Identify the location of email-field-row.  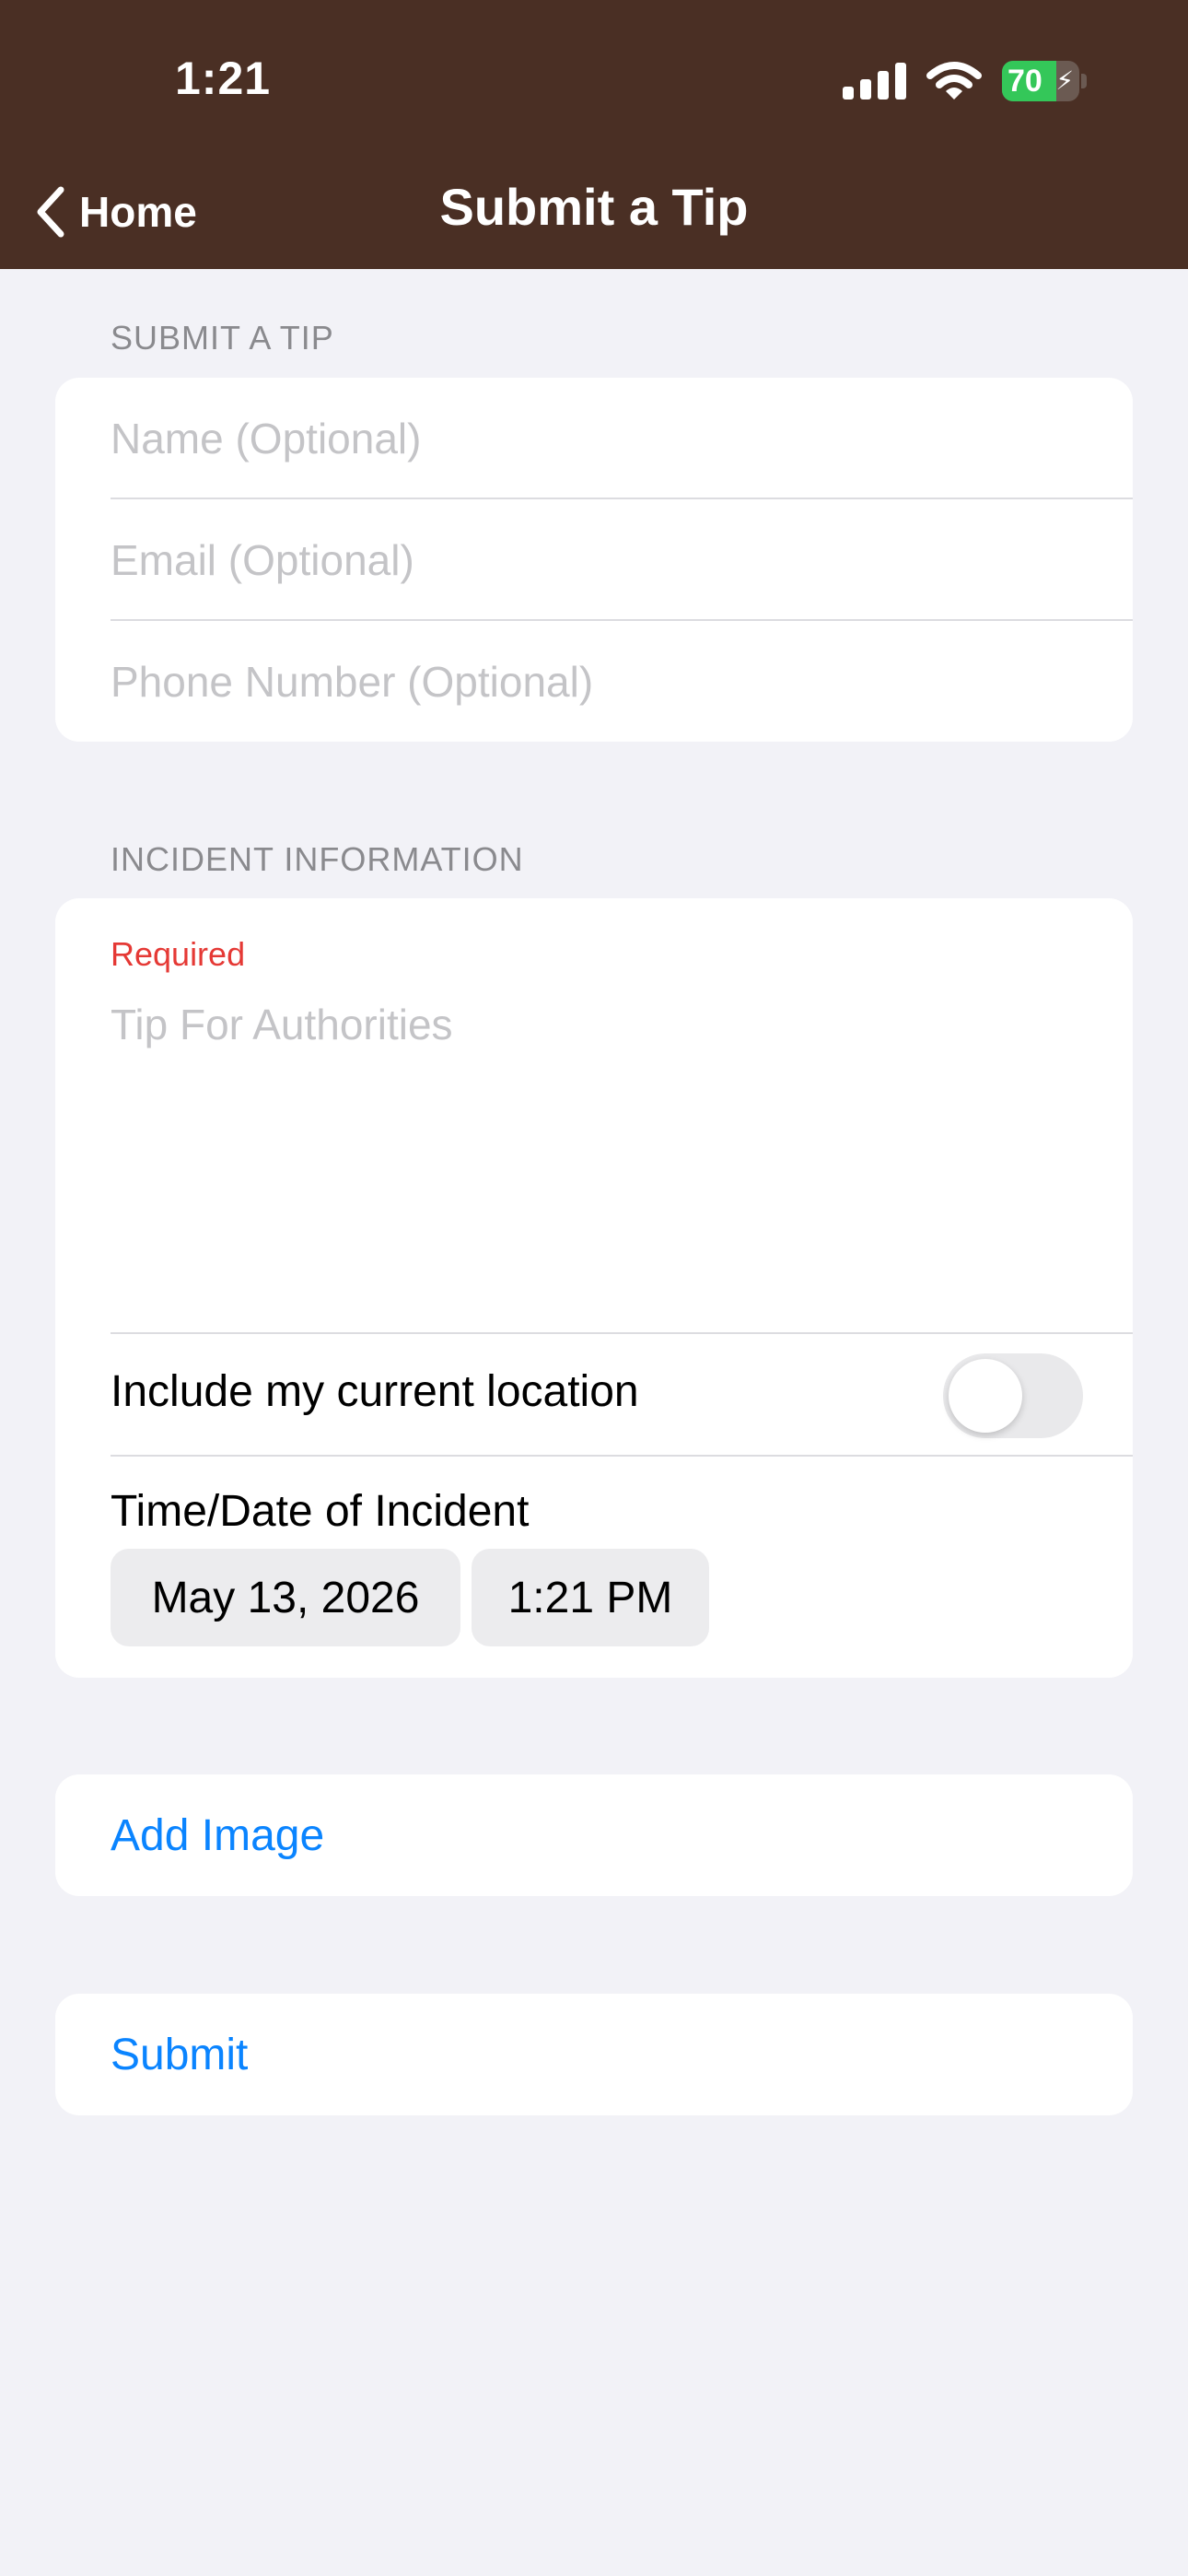
(622, 559).